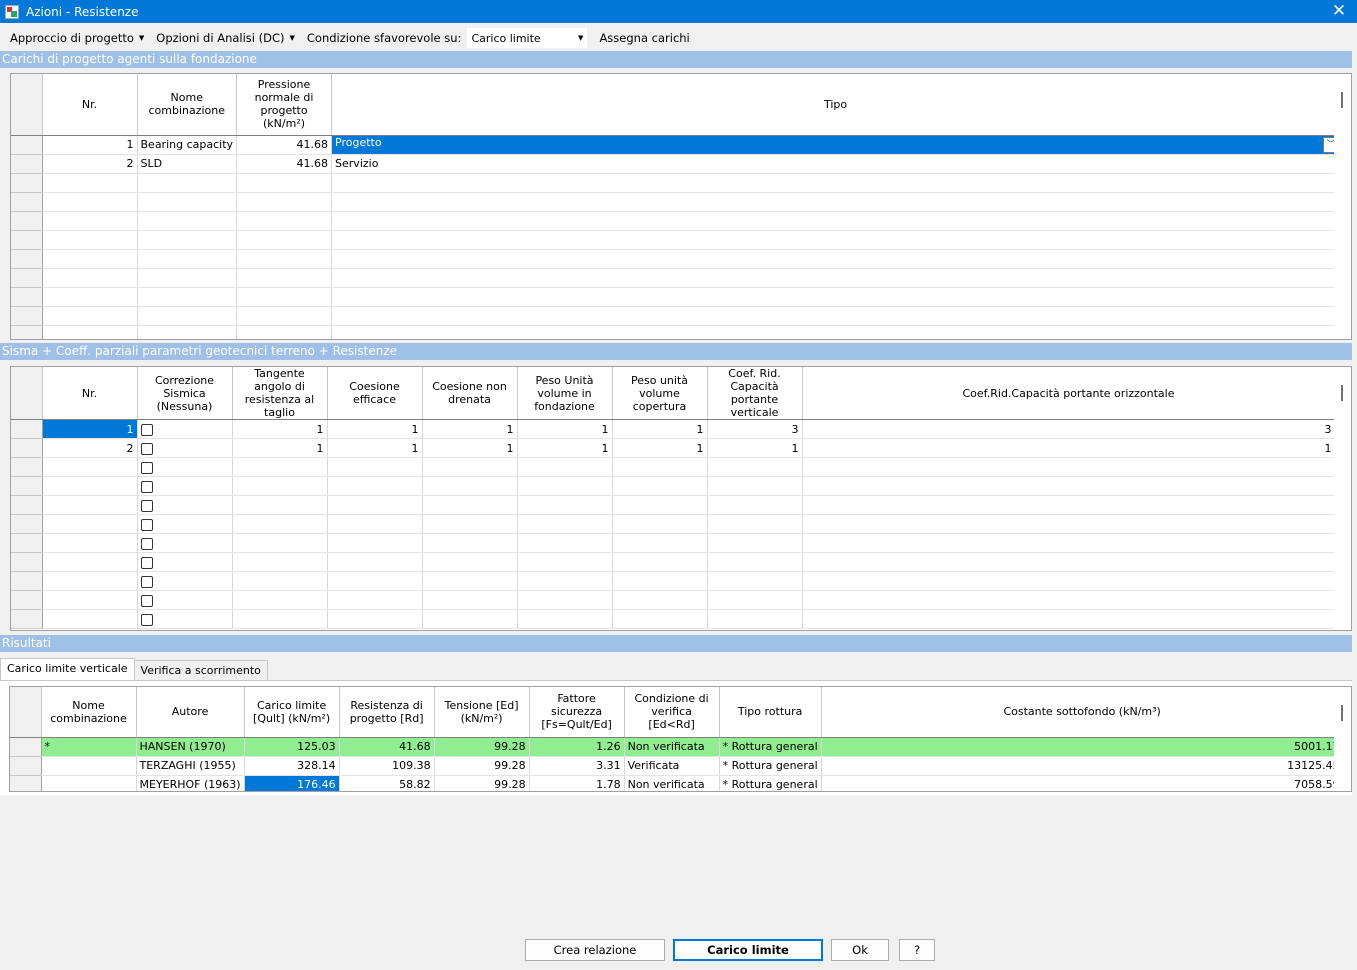  What do you see at coordinates (375, 393) in the screenshot?
I see `col-header-cohesion: Coesione efficace` at bounding box center [375, 393].